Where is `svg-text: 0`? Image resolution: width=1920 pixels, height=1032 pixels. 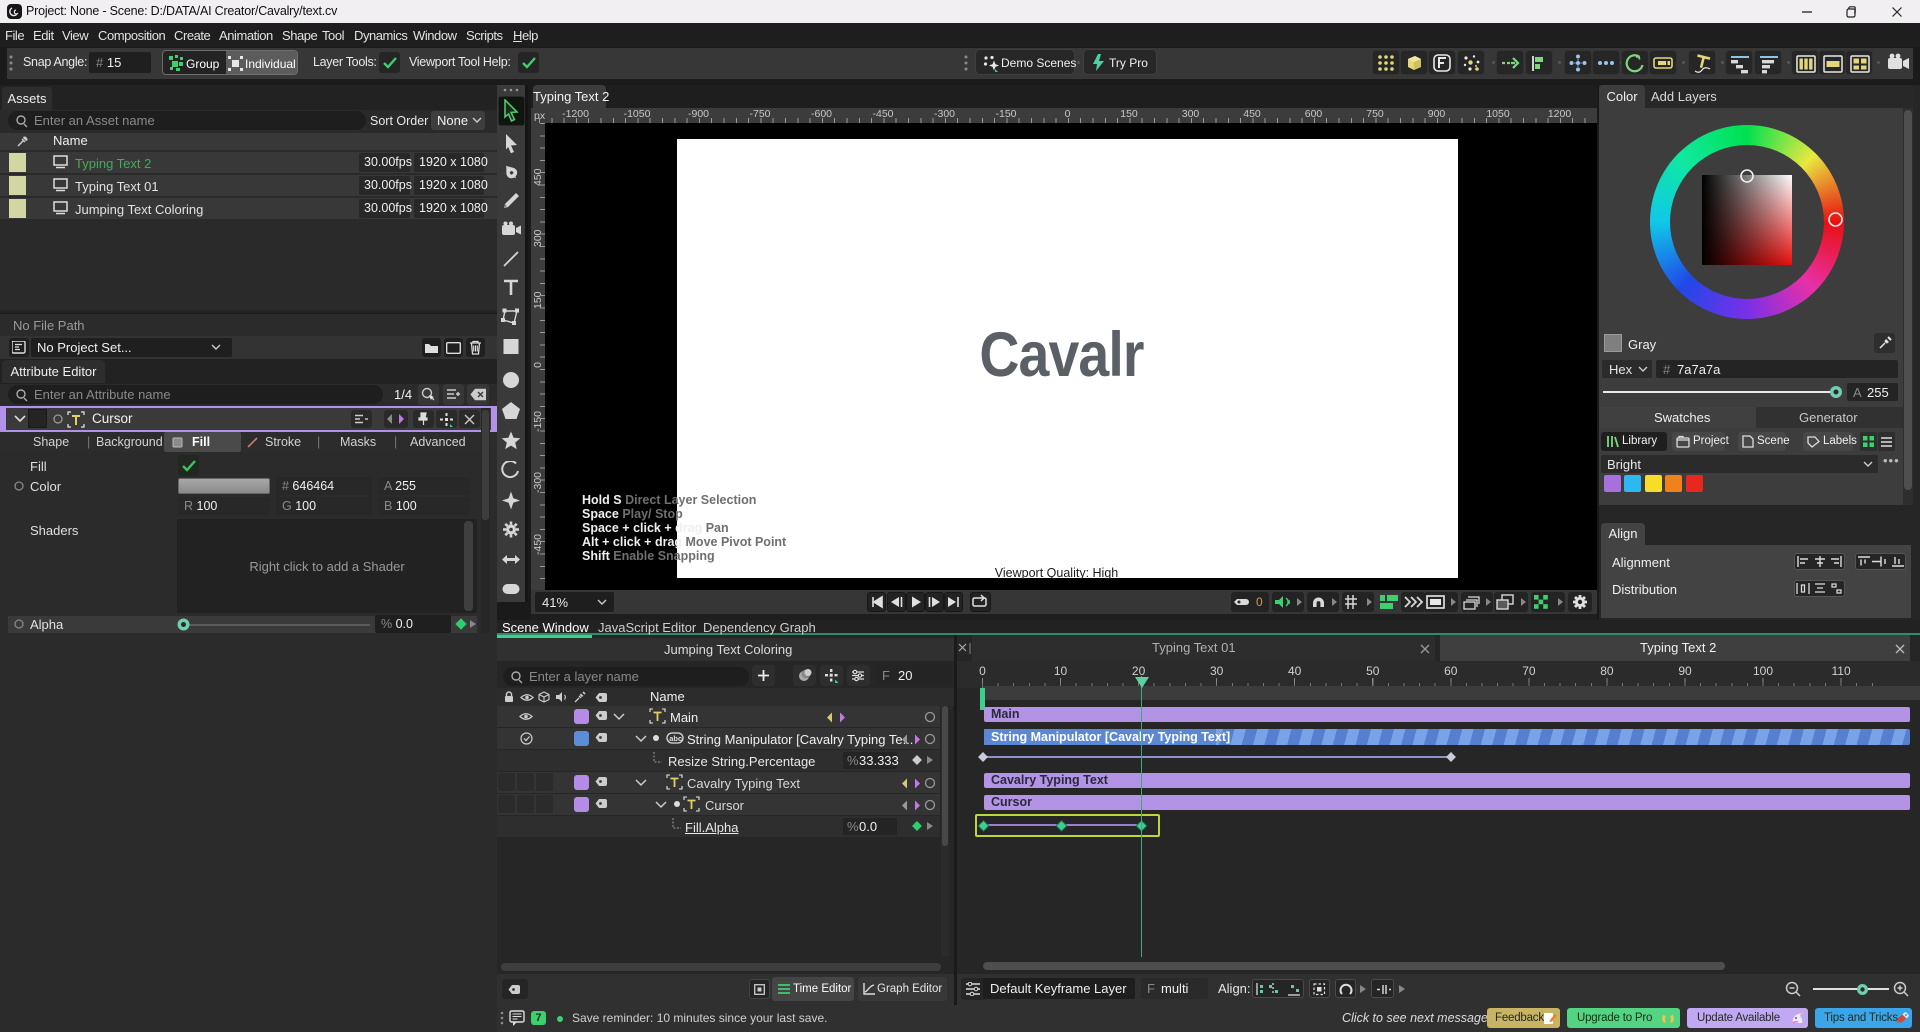 svg-text: 0 is located at coordinates (1259, 602).